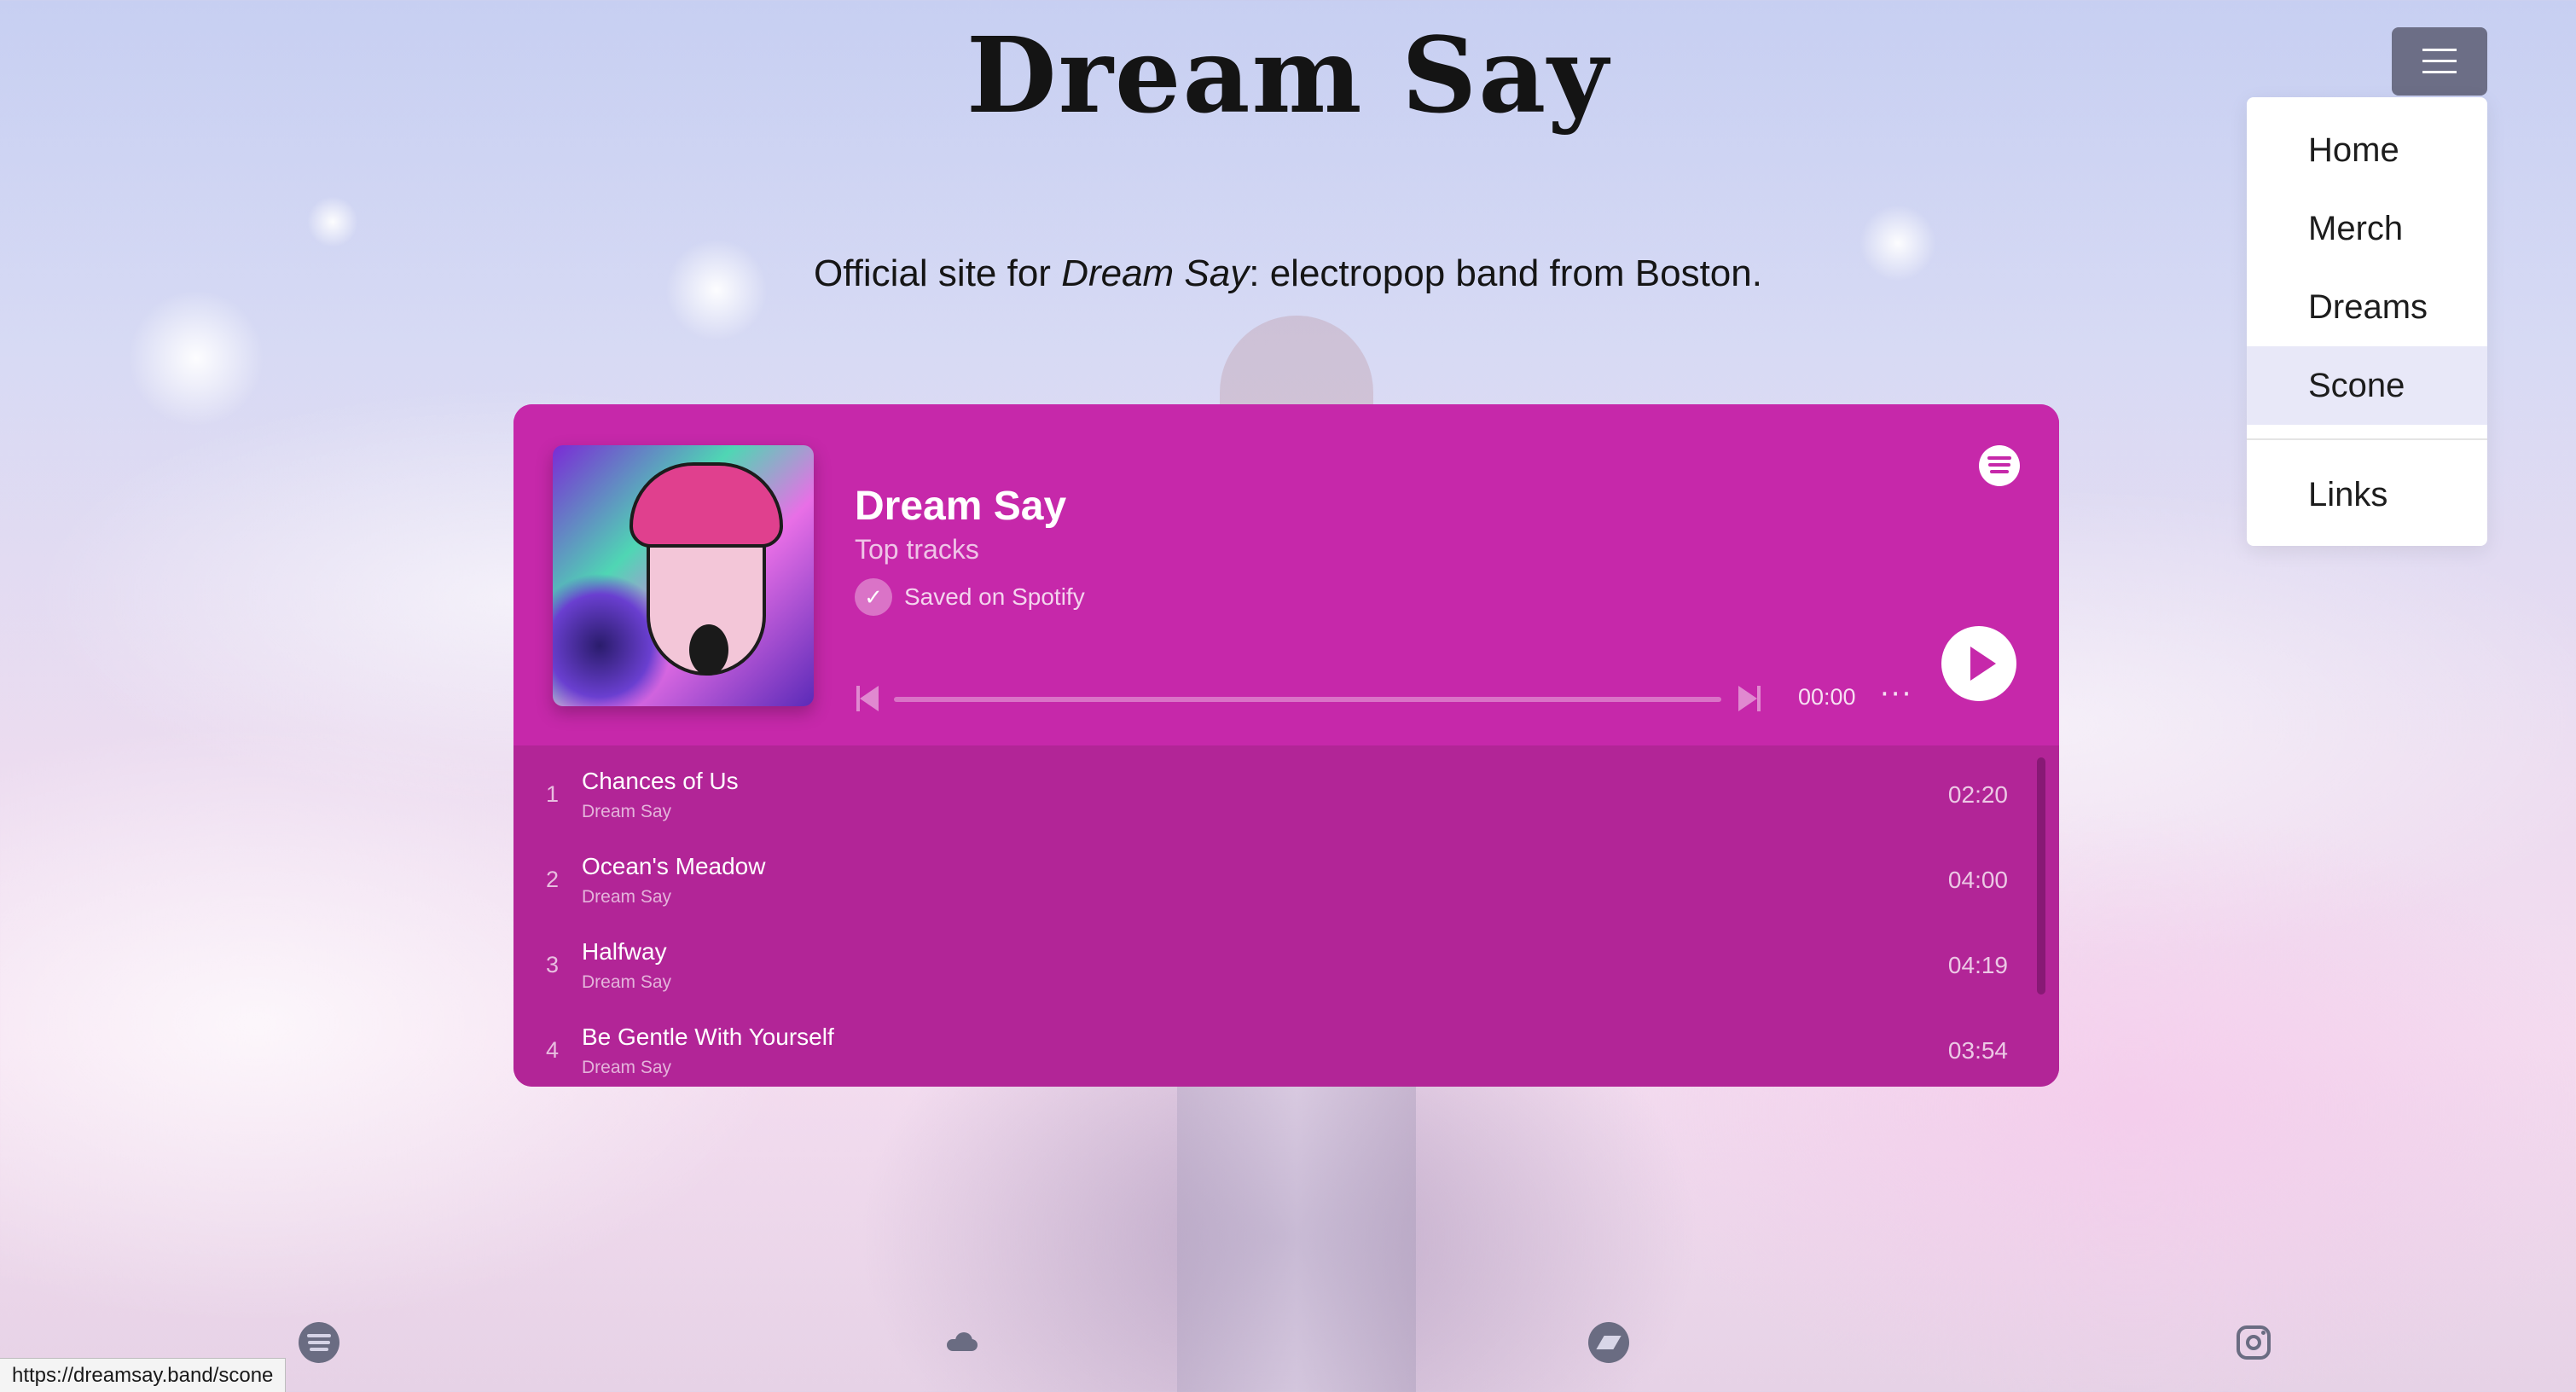  I want to click on bandcamp-icon, so click(1608, 1342).